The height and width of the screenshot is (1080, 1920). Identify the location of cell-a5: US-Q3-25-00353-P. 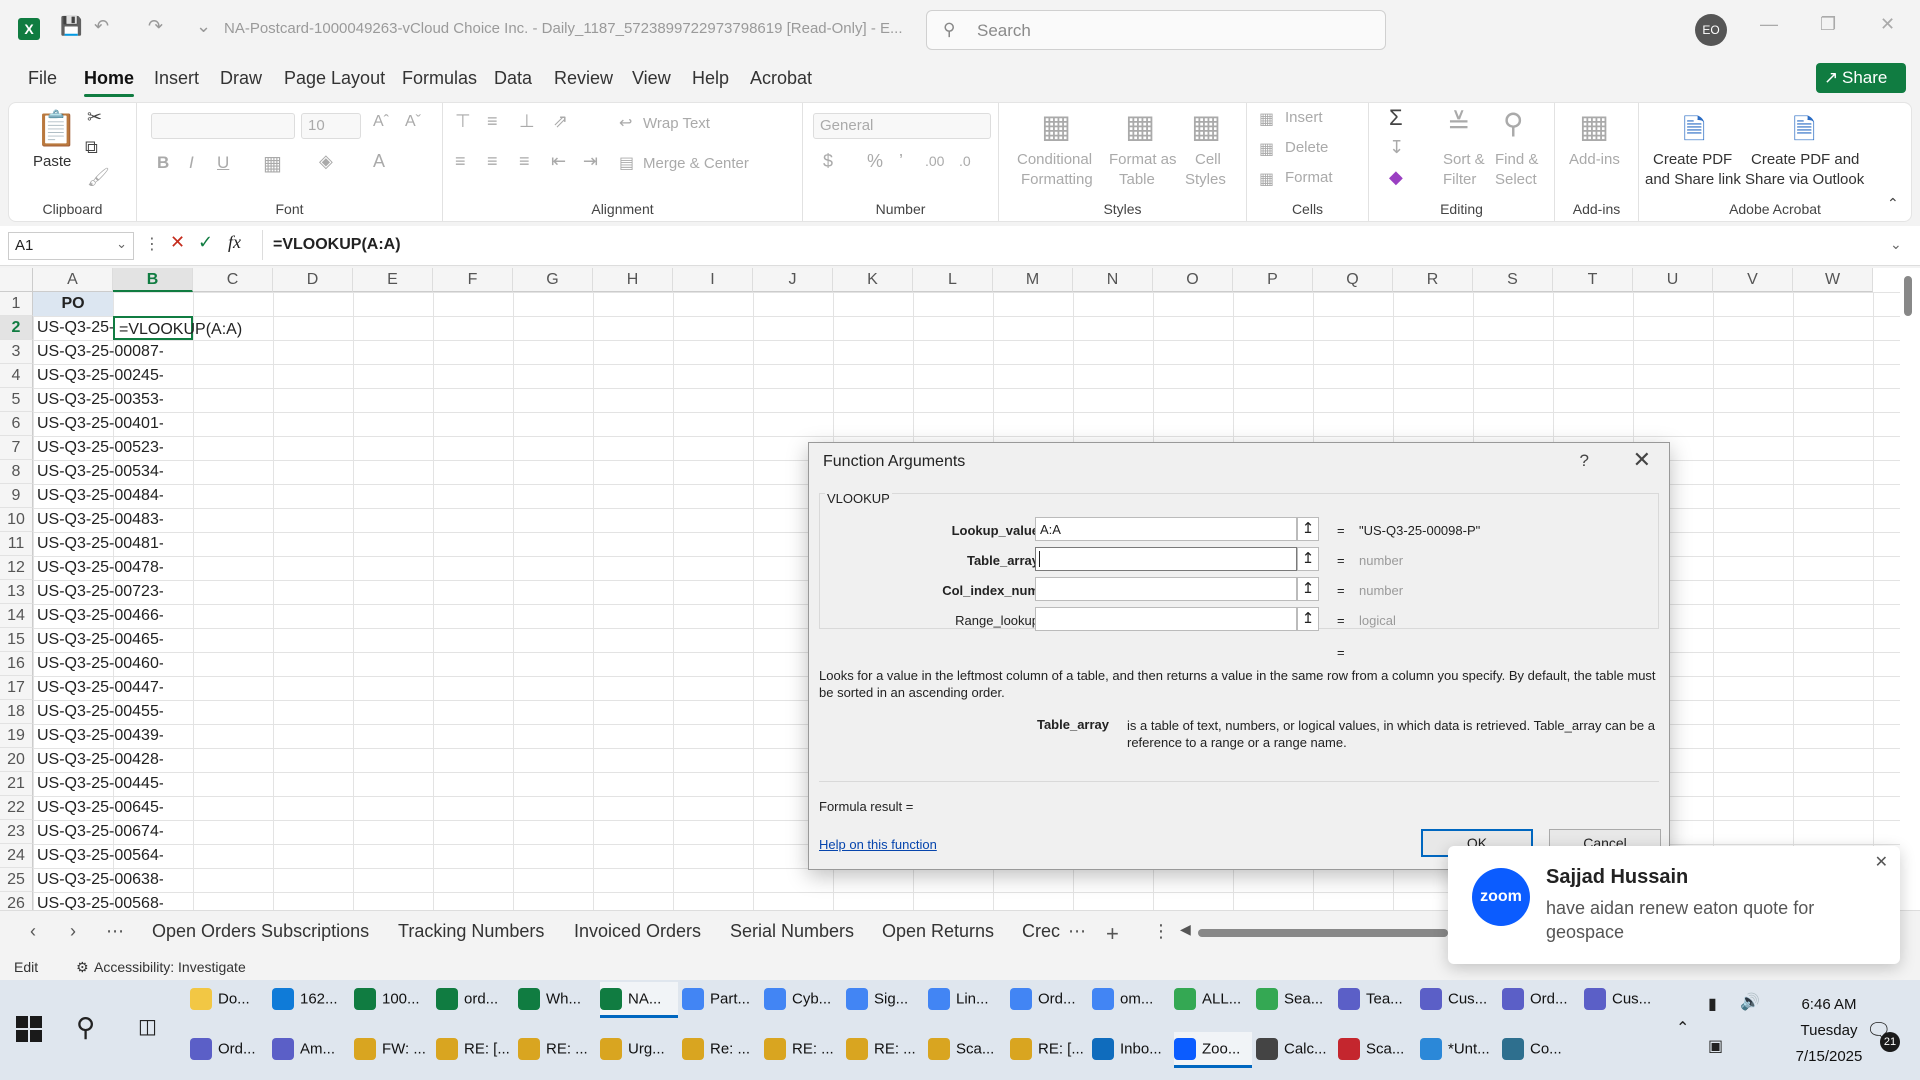
(98, 400).